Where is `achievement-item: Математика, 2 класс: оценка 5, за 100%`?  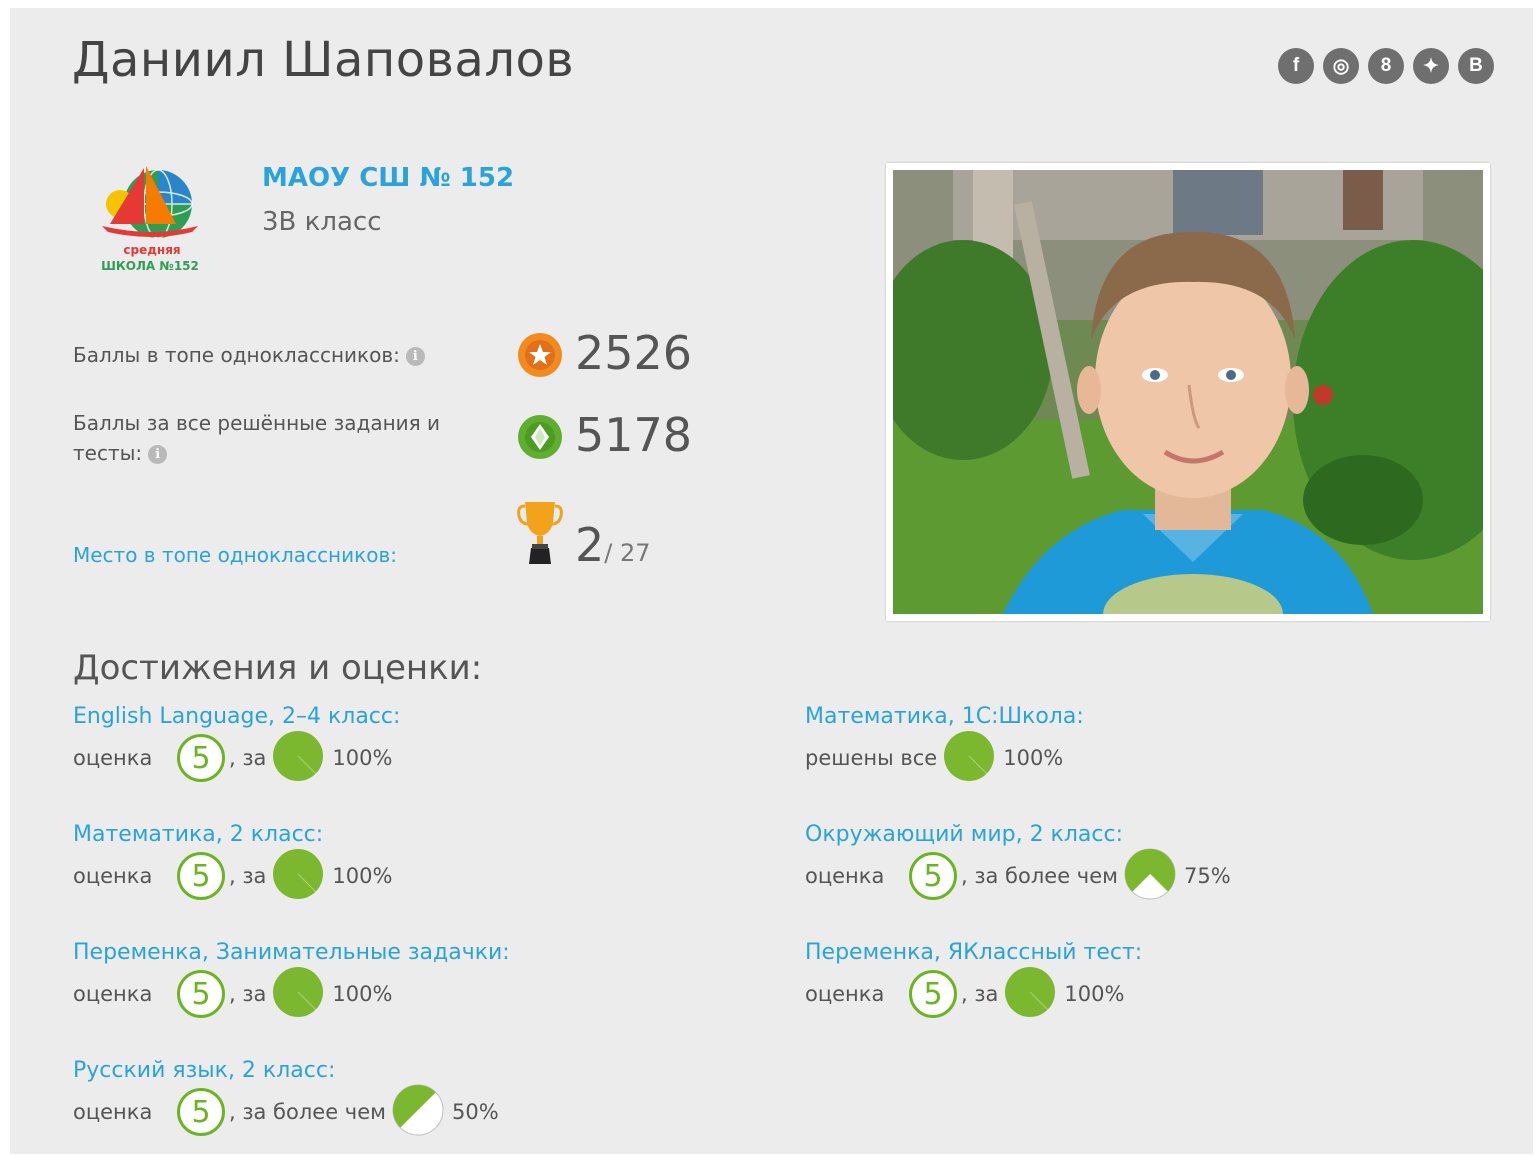 achievement-item: Математика, 2 класс: оценка 5, за 100% is located at coordinates (393, 862).